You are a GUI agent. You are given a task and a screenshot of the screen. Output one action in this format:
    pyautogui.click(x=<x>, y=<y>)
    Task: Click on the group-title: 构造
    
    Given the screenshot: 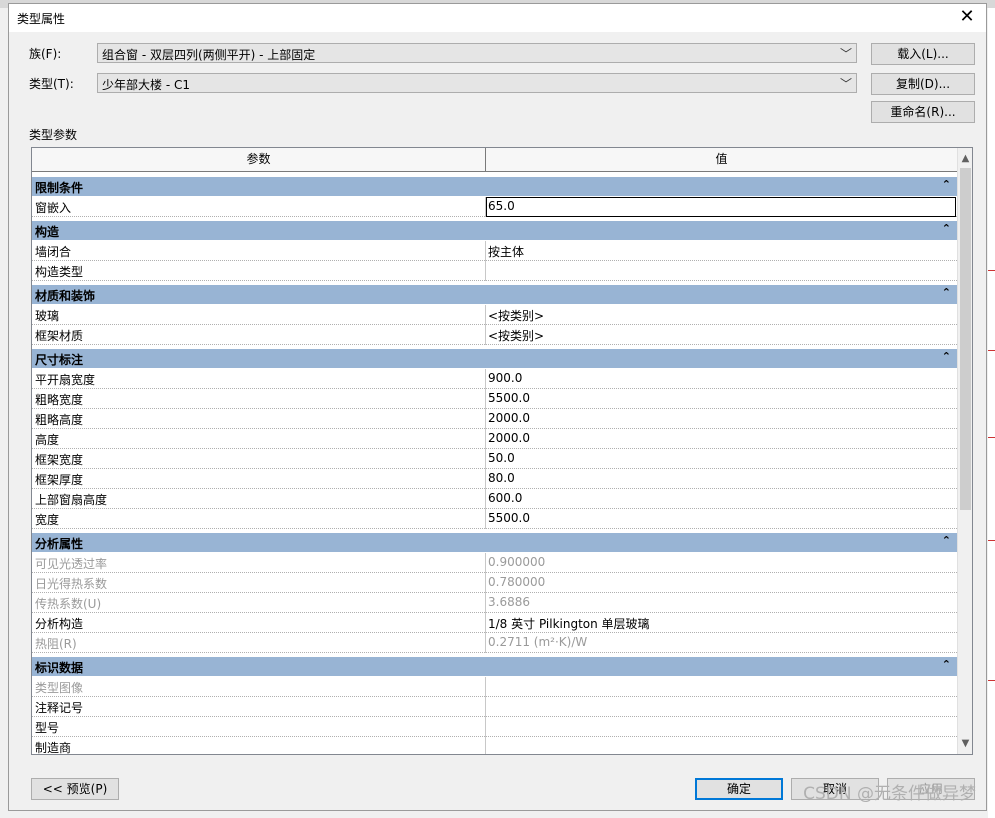 What is the action you would take?
    pyautogui.click(x=47, y=232)
    